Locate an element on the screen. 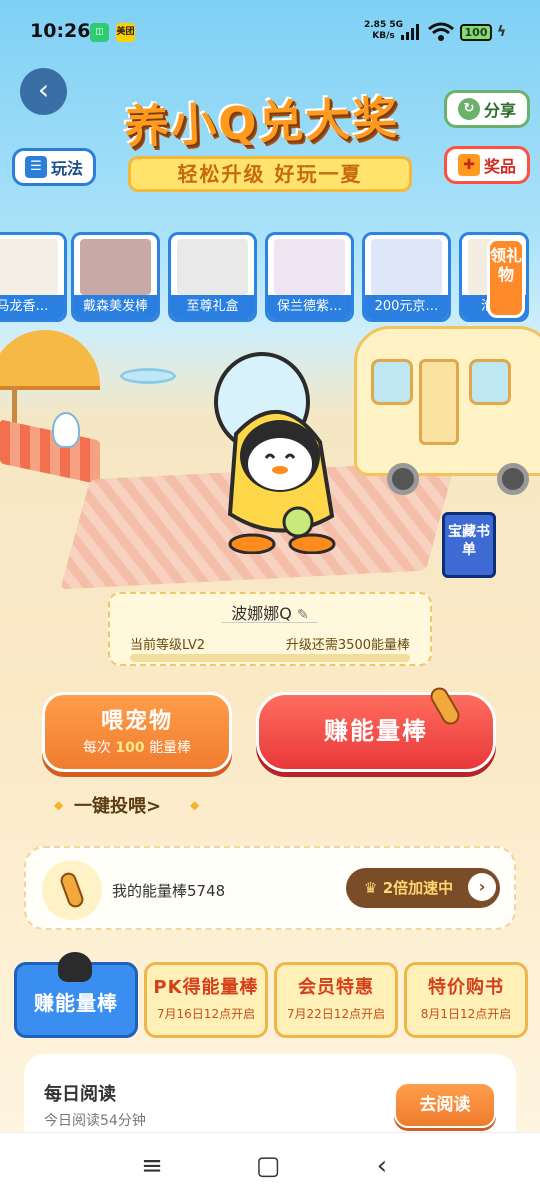  back-button: ‹ is located at coordinates (43, 91).